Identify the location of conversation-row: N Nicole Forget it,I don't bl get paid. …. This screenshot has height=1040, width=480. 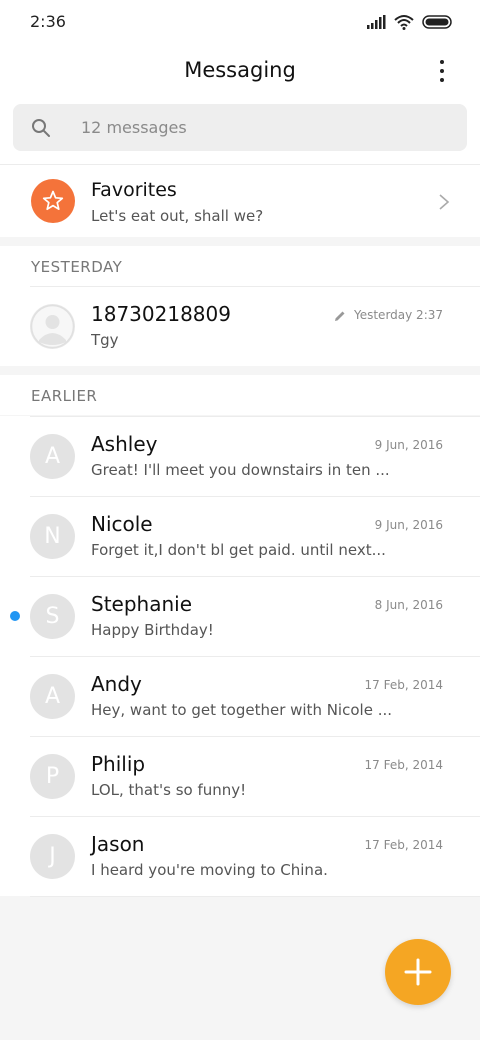
(240, 536).